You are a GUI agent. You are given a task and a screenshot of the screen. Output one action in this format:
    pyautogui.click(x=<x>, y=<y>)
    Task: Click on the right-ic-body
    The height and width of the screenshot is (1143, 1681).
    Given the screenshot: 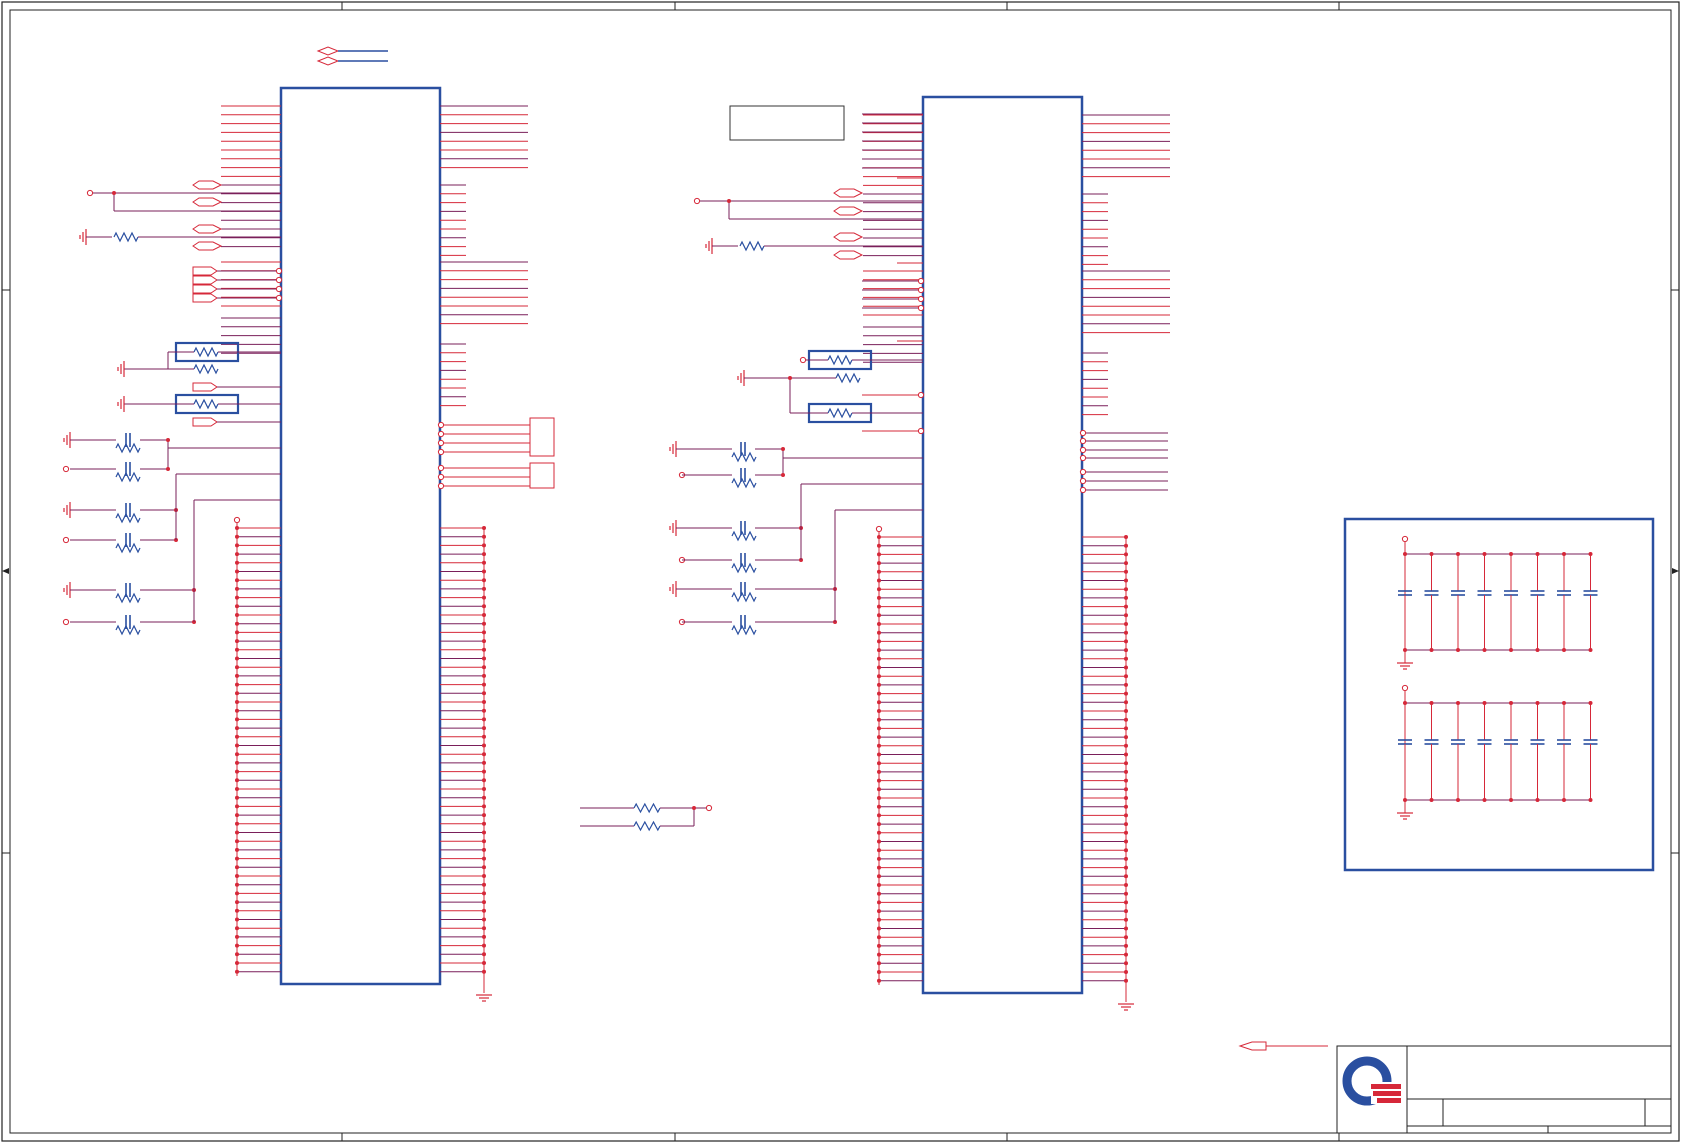 What is the action you would take?
    pyautogui.click(x=1002, y=545)
    